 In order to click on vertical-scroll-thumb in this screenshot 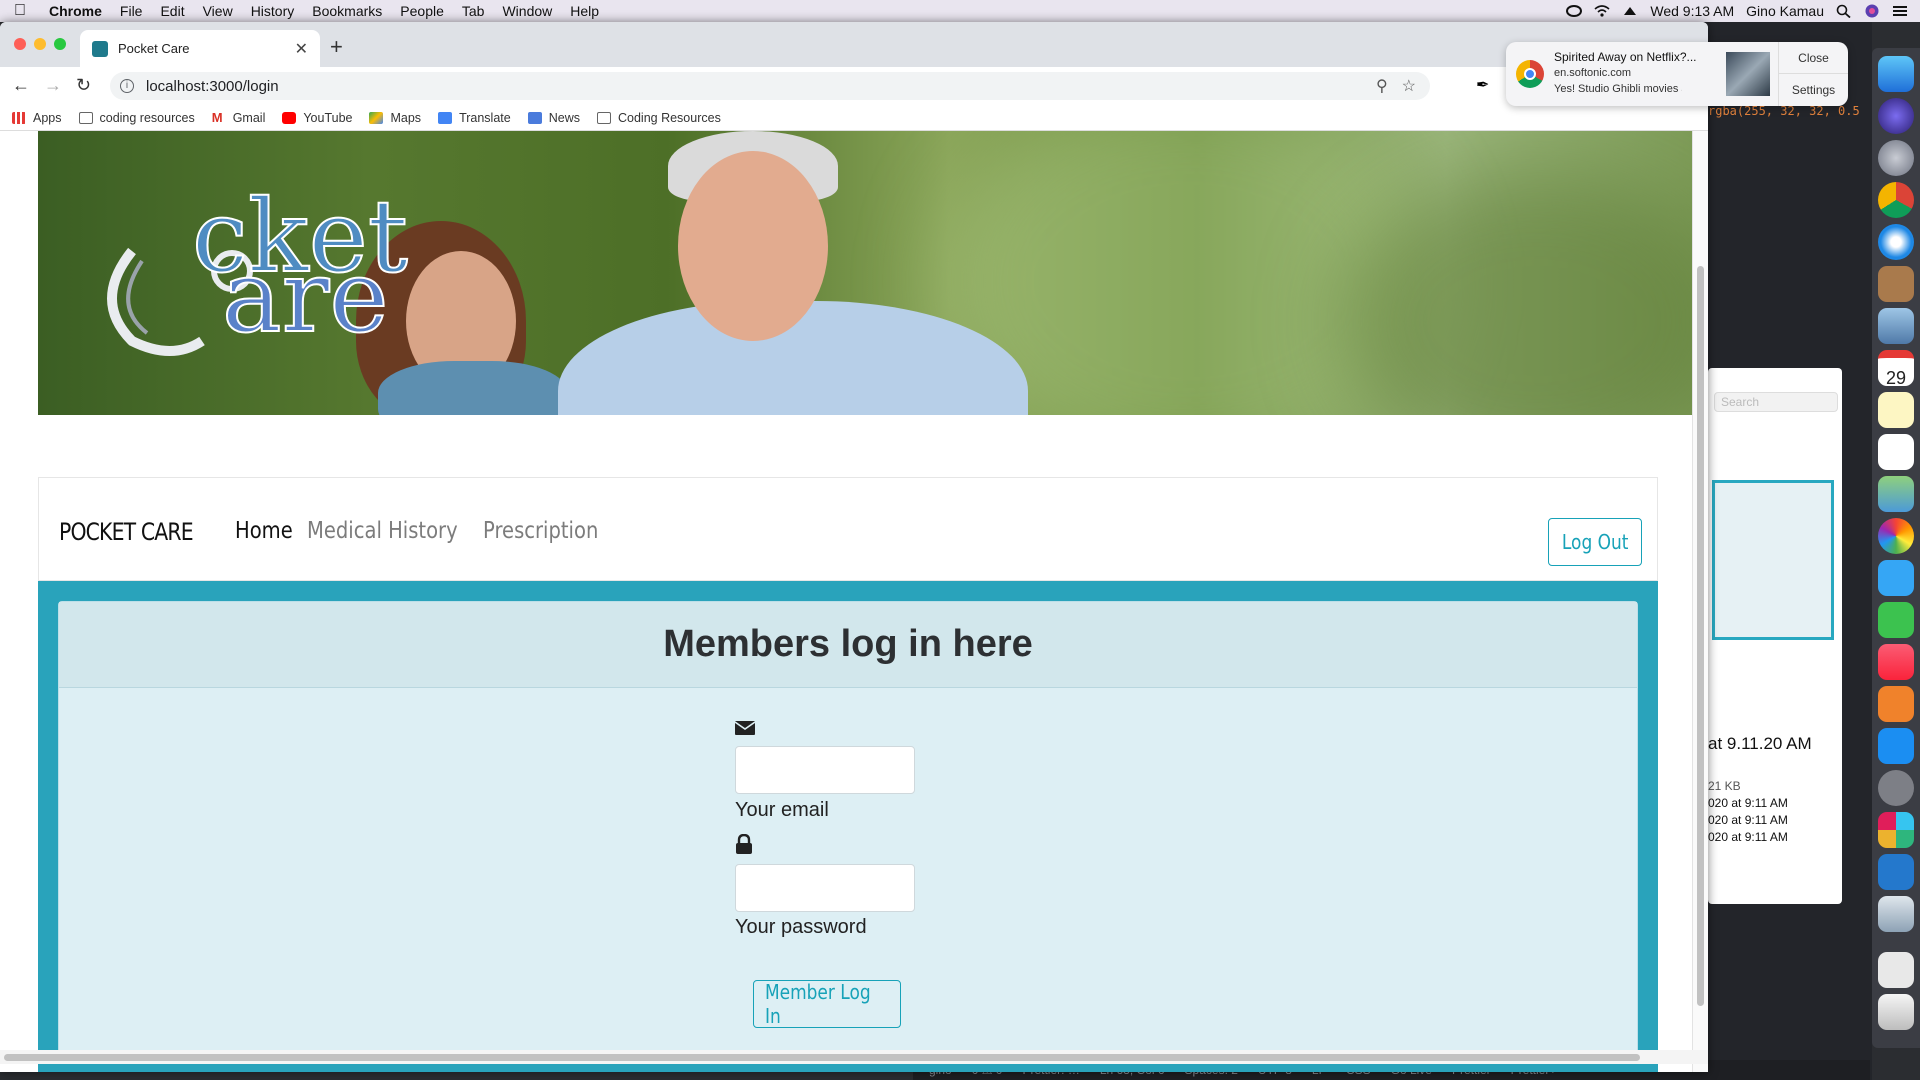, I will do `click(1700, 636)`.